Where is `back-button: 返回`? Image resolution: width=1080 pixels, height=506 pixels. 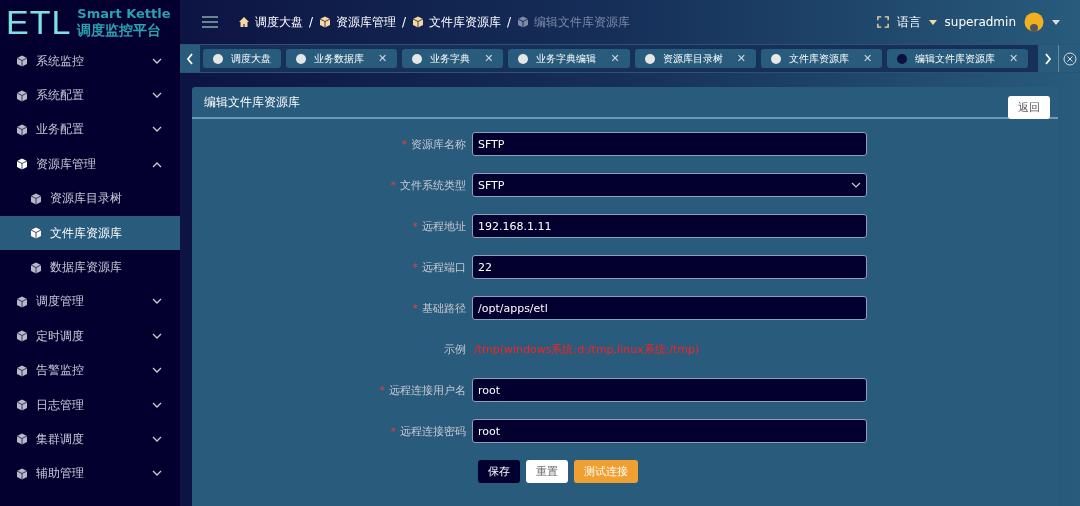 back-button: 返回 is located at coordinates (1029, 107).